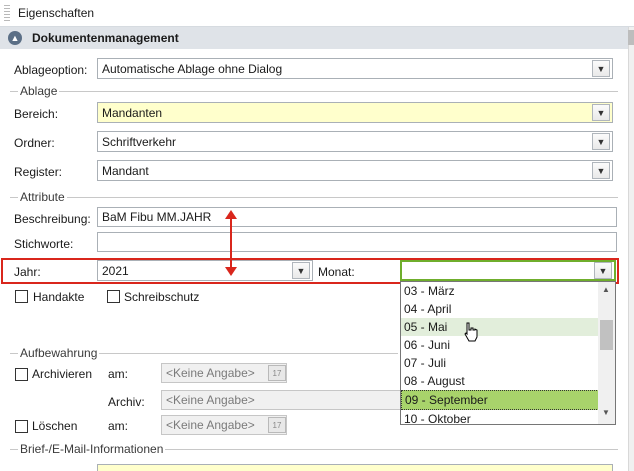  I want to click on loeschen-checkbox, so click(21, 426).